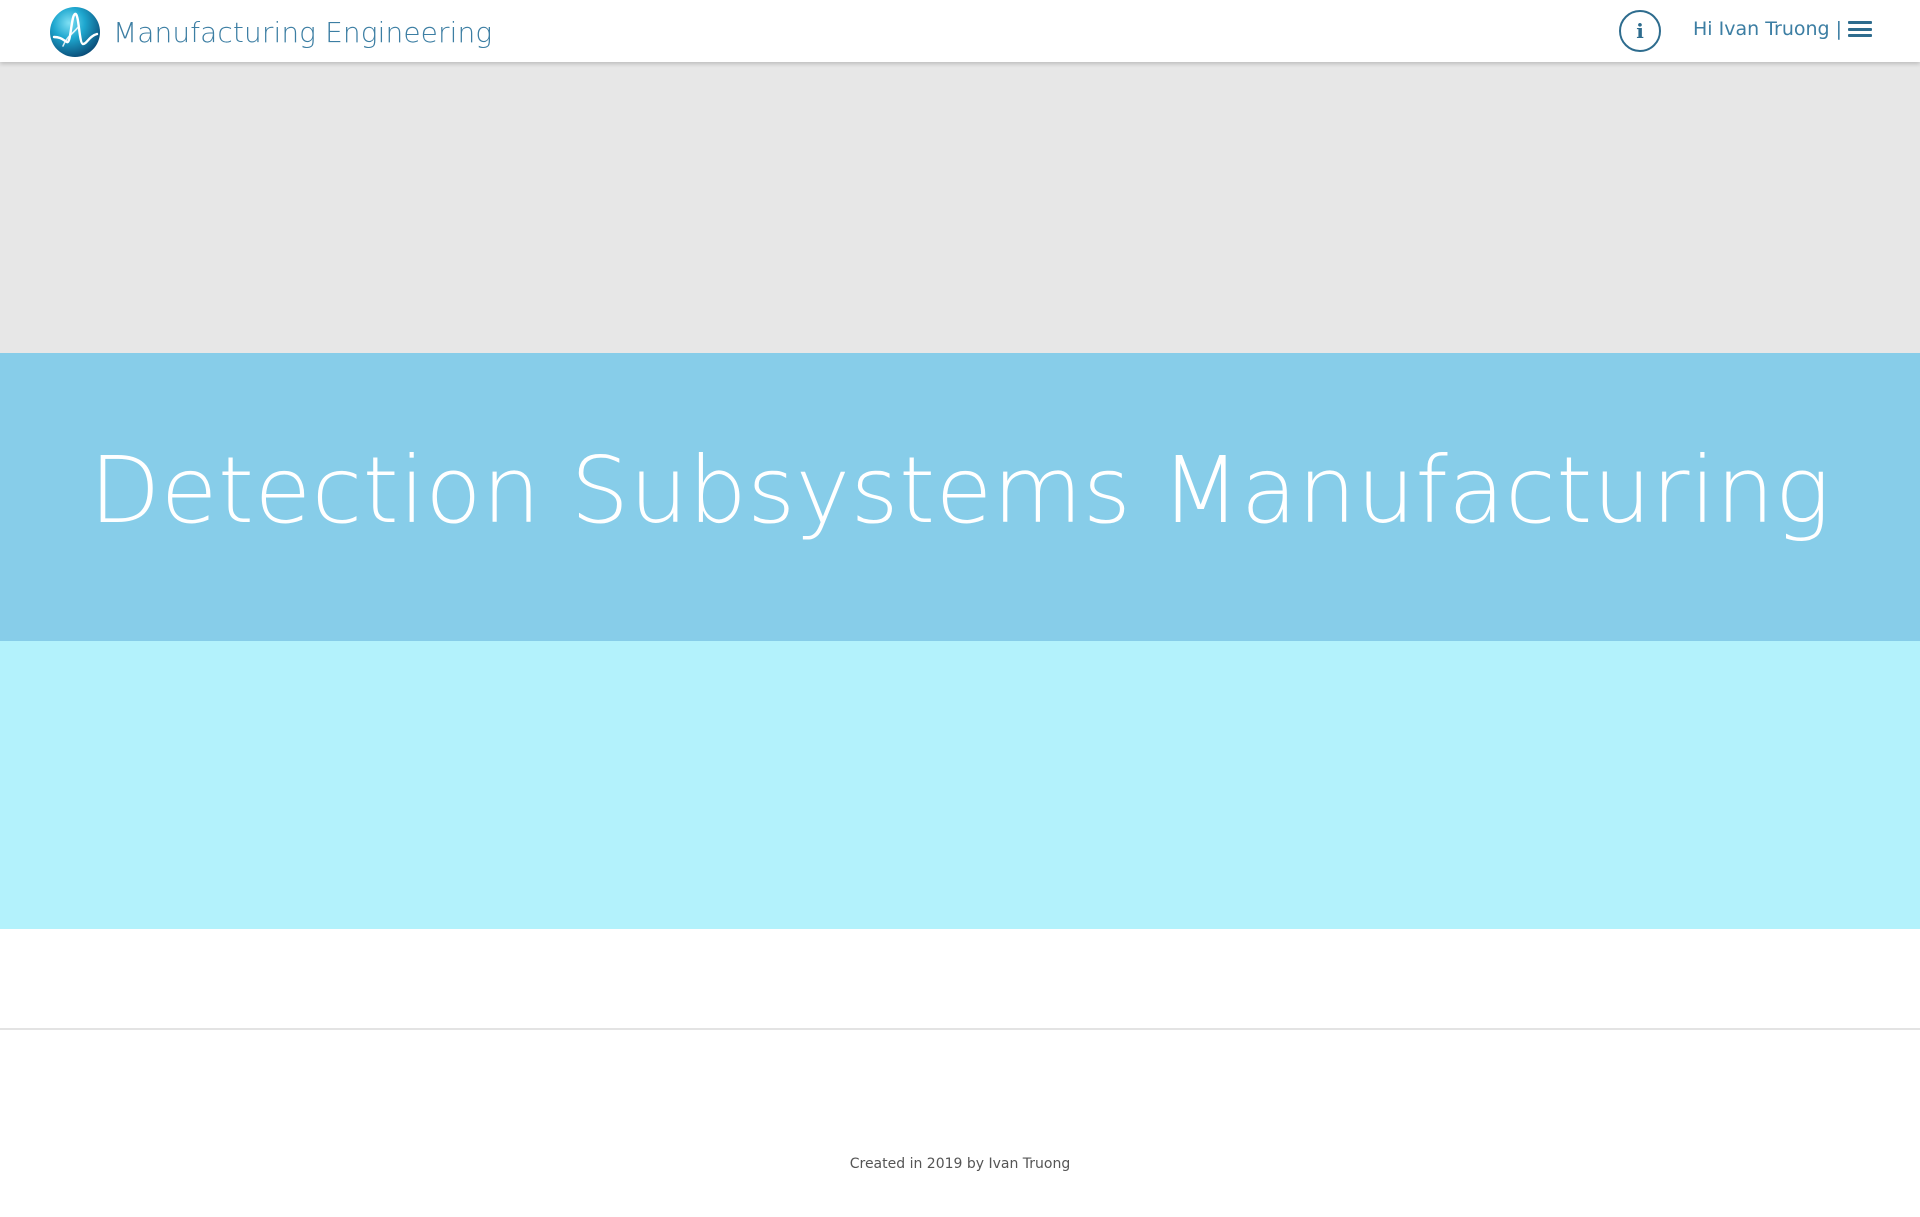 The height and width of the screenshot is (1217, 1920). What do you see at coordinates (960, 1164) in the screenshot?
I see `footer-credit: Created in 2019 by Ivan Truong` at bounding box center [960, 1164].